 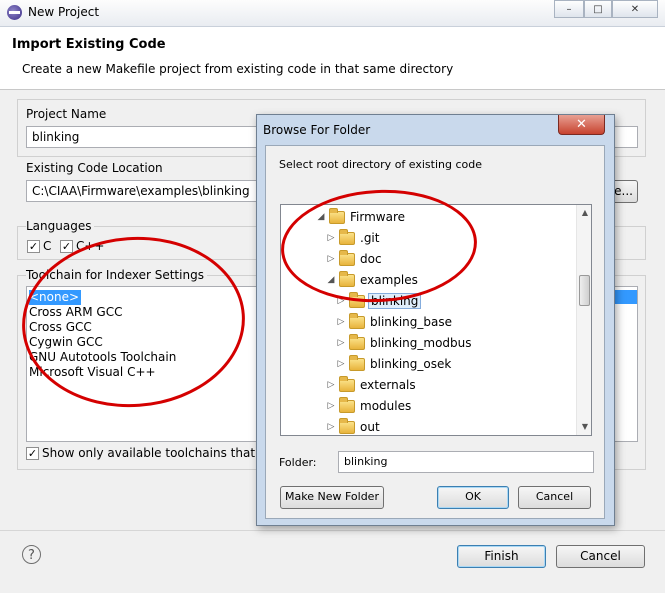 What do you see at coordinates (381, 164) in the screenshot?
I see `dialog-description: Select root directory of existing code` at bounding box center [381, 164].